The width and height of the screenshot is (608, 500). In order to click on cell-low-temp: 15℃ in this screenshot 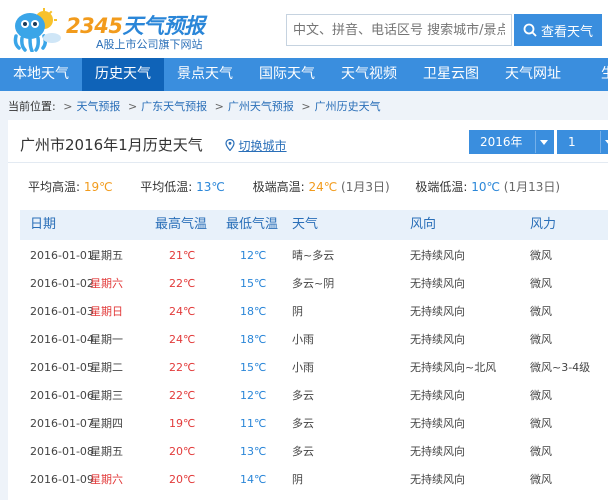, I will do `click(253, 283)`.